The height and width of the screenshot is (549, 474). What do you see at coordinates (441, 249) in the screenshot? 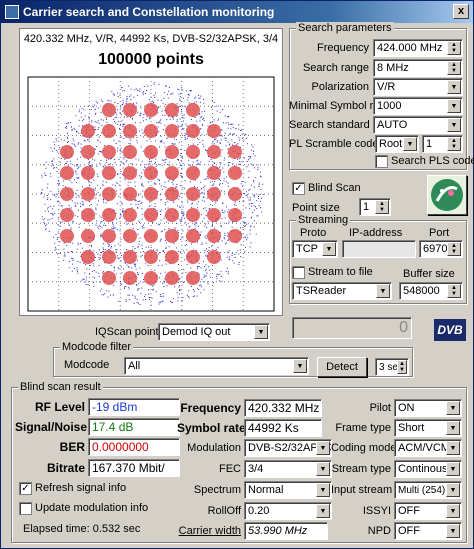
I see `port-spinbox: 6970 ▲ ▼` at bounding box center [441, 249].